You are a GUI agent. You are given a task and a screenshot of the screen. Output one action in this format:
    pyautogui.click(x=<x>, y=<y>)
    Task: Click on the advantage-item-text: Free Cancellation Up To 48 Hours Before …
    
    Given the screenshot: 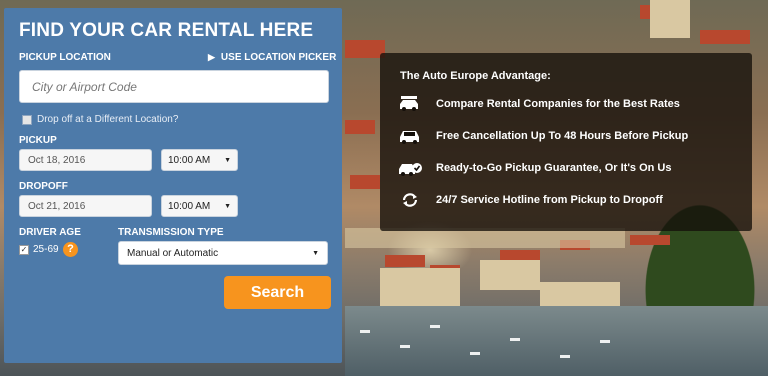 What is the action you would take?
    pyautogui.click(x=562, y=136)
    